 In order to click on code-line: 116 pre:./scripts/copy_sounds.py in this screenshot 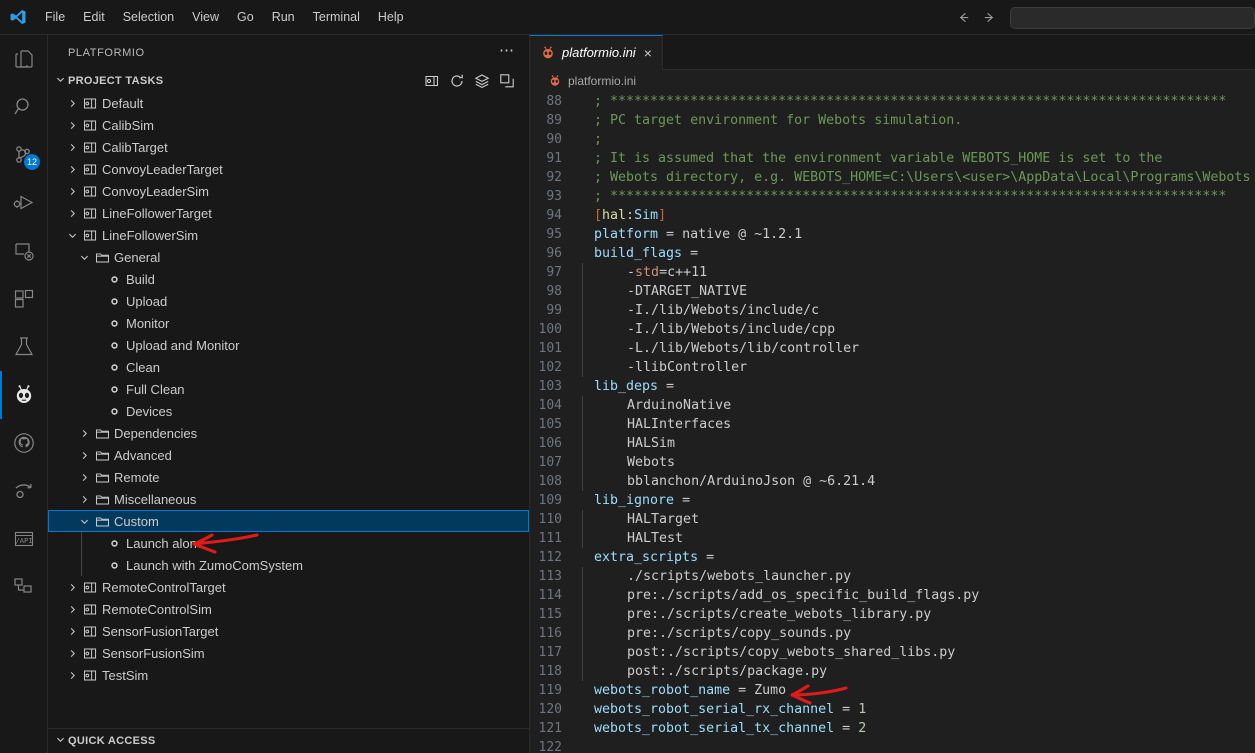, I will do `click(892, 633)`.